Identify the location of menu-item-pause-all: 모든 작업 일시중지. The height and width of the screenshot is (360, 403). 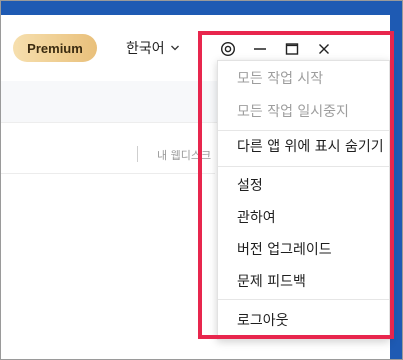
(303, 111).